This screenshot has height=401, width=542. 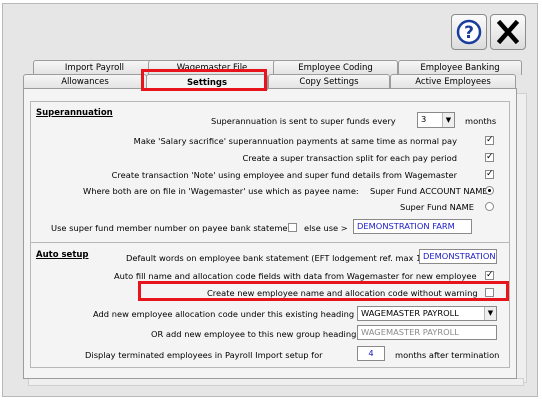 What do you see at coordinates (489, 190) in the screenshot?
I see `option-account-name-radio` at bounding box center [489, 190].